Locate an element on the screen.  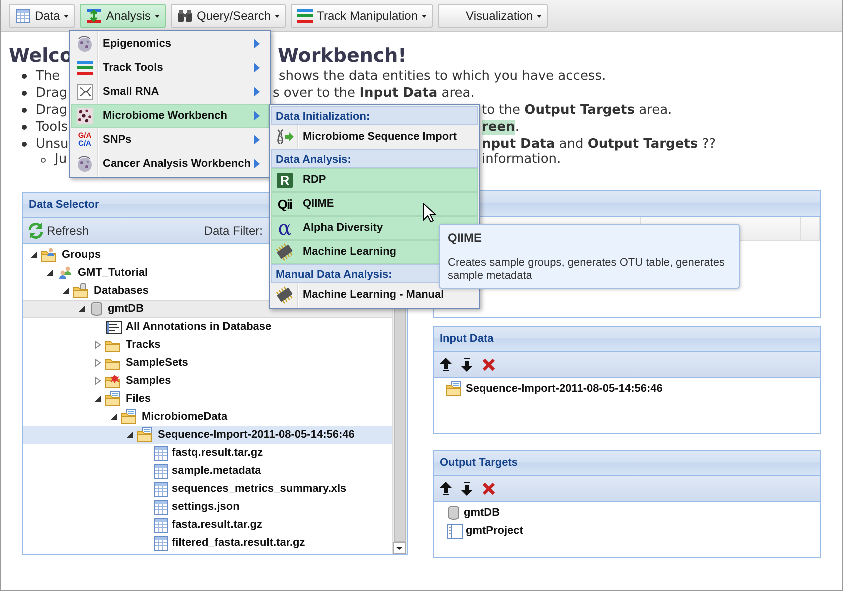
bullet-text: s over to the Input Data area. is located at coordinates (374, 93).